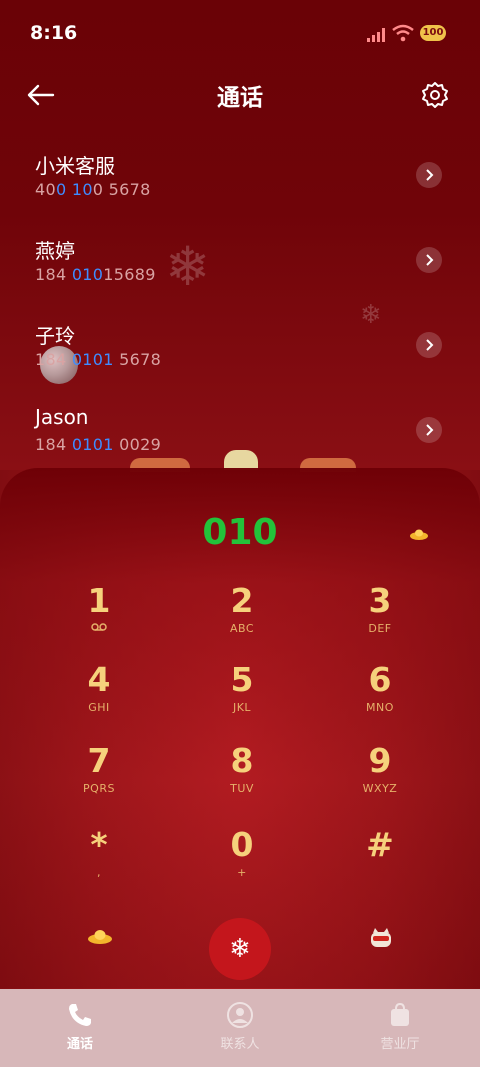 The width and height of the screenshot is (480, 1067). Describe the element at coordinates (400, 1028) in the screenshot. I see `tab-service-hall: 营业厅` at that location.